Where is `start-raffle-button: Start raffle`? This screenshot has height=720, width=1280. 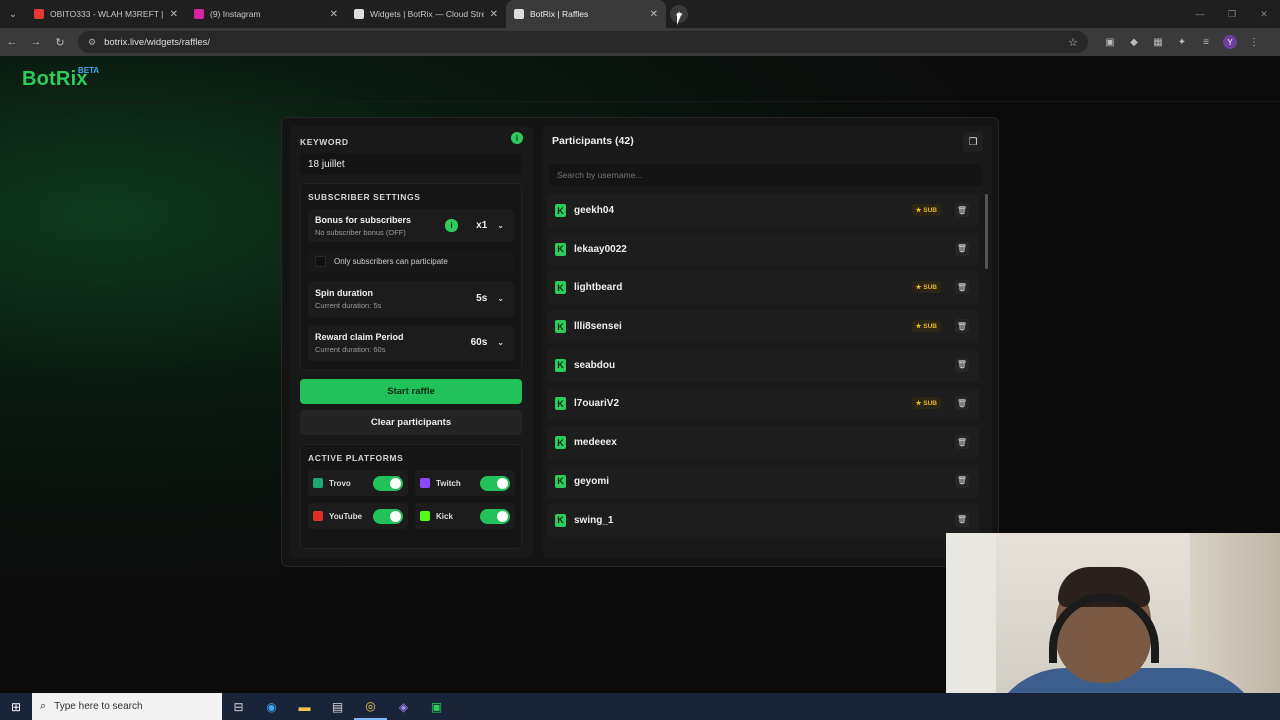
start-raffle-button: Start raffle is located at coordinates (411, 391).